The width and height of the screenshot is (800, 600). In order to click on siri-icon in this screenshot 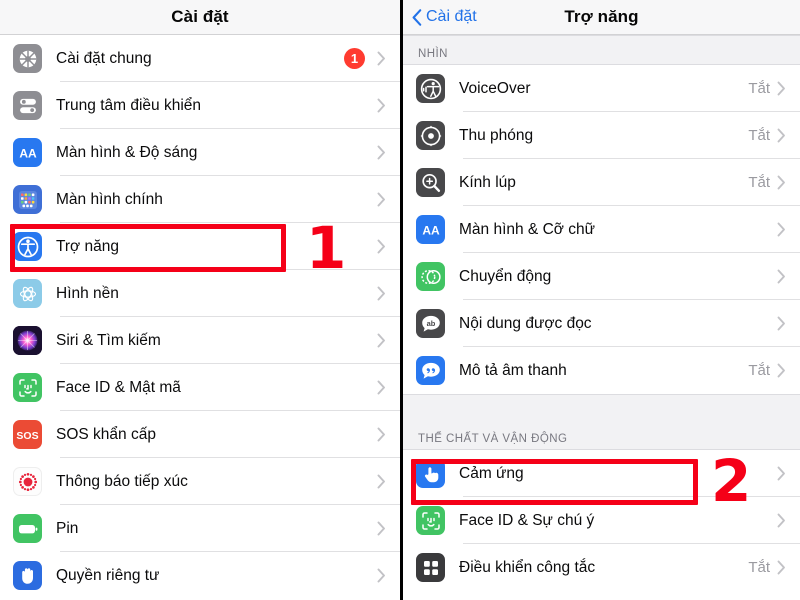, I will do `click(27, 340)`.